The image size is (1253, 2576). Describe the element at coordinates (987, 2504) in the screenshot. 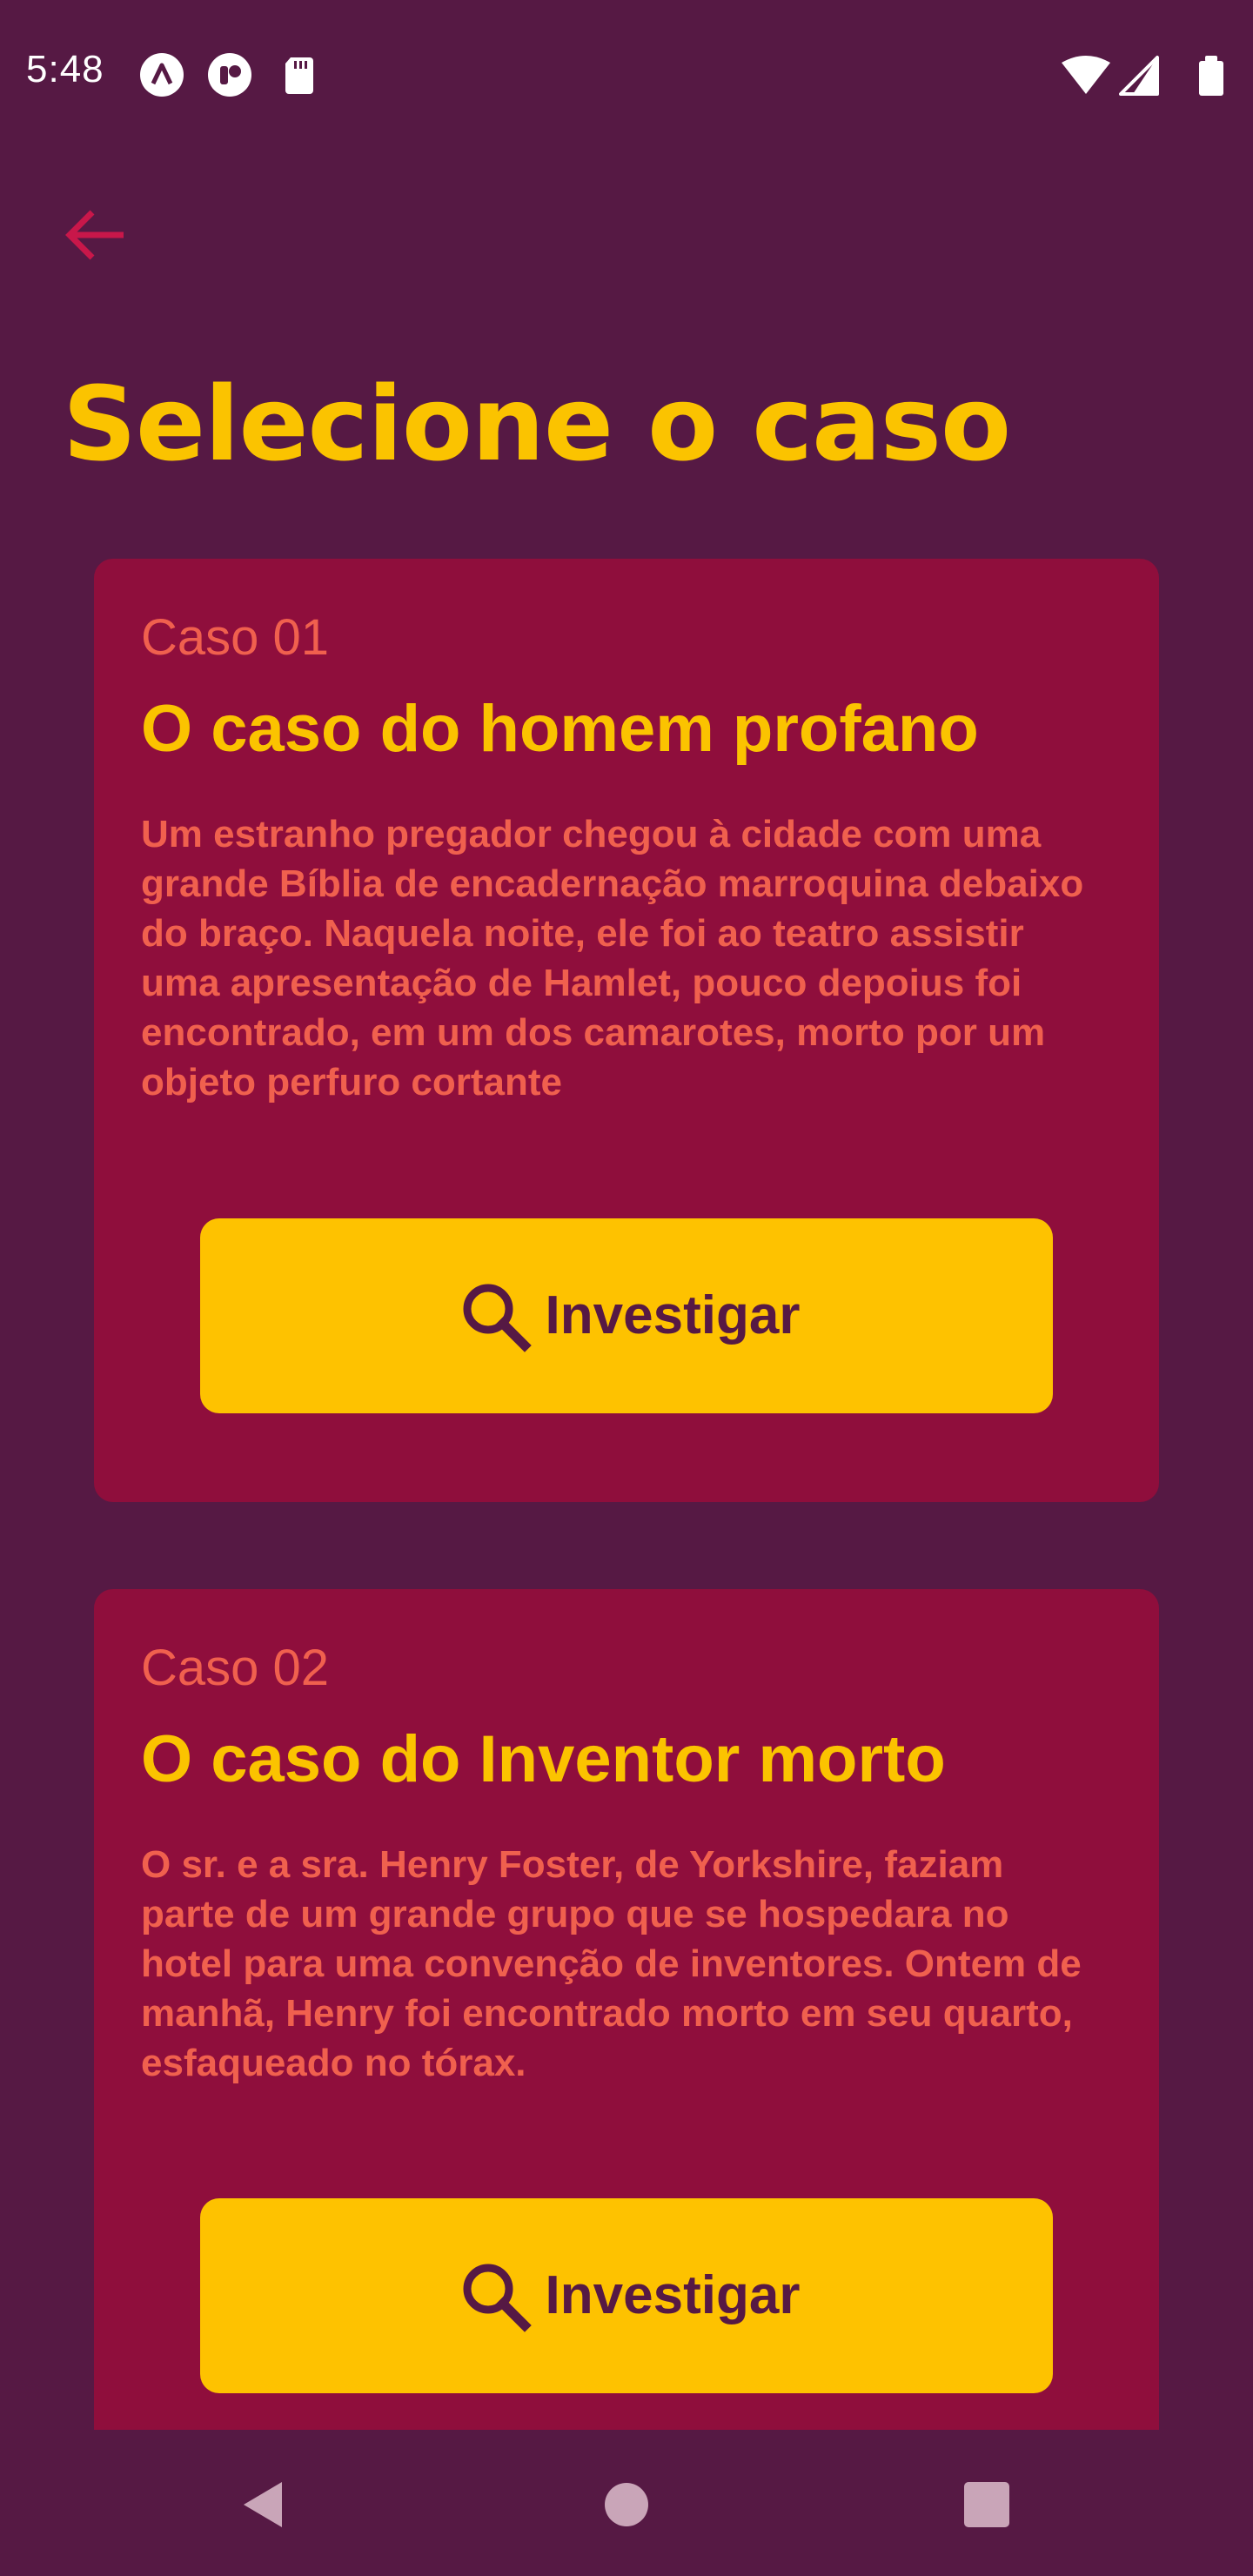

I see `recents-square-icon` at that location.